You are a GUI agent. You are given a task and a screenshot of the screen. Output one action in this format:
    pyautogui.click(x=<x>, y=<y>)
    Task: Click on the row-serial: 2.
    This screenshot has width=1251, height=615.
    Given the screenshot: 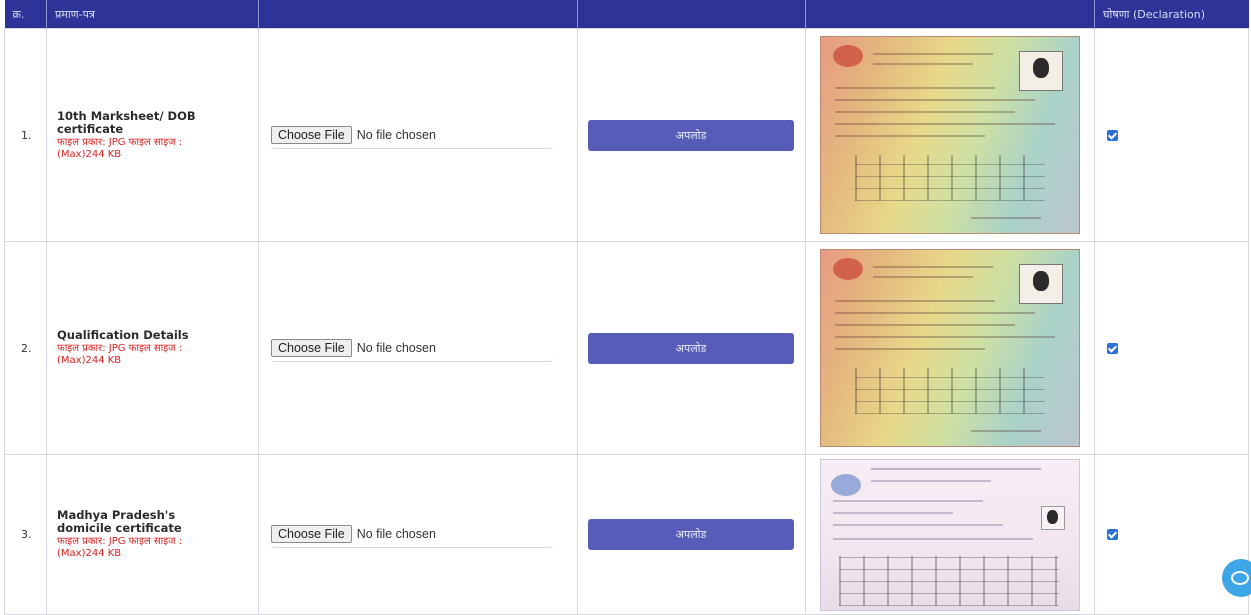 What is the action you would take?
    pyautogui.click(x=25, y=348)
    